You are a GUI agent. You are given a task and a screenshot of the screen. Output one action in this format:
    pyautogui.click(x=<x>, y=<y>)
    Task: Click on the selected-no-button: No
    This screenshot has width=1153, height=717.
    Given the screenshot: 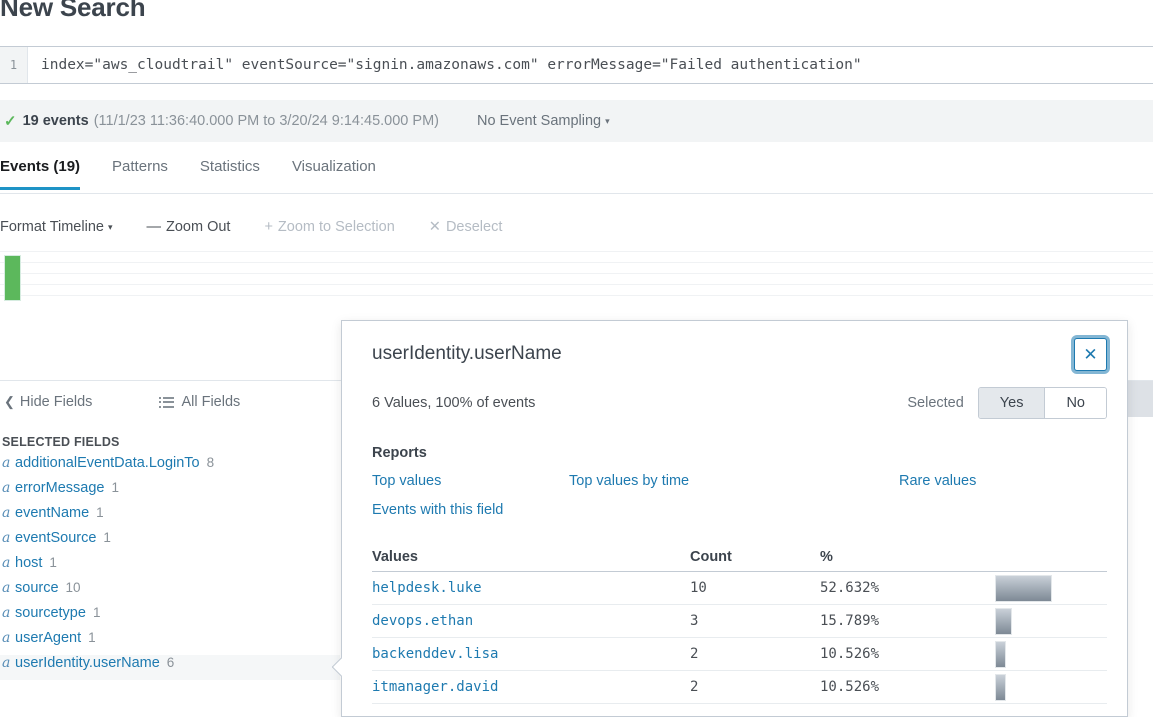 What is the action you would take?
    pyautogui.click(x=1075, y=403)
    